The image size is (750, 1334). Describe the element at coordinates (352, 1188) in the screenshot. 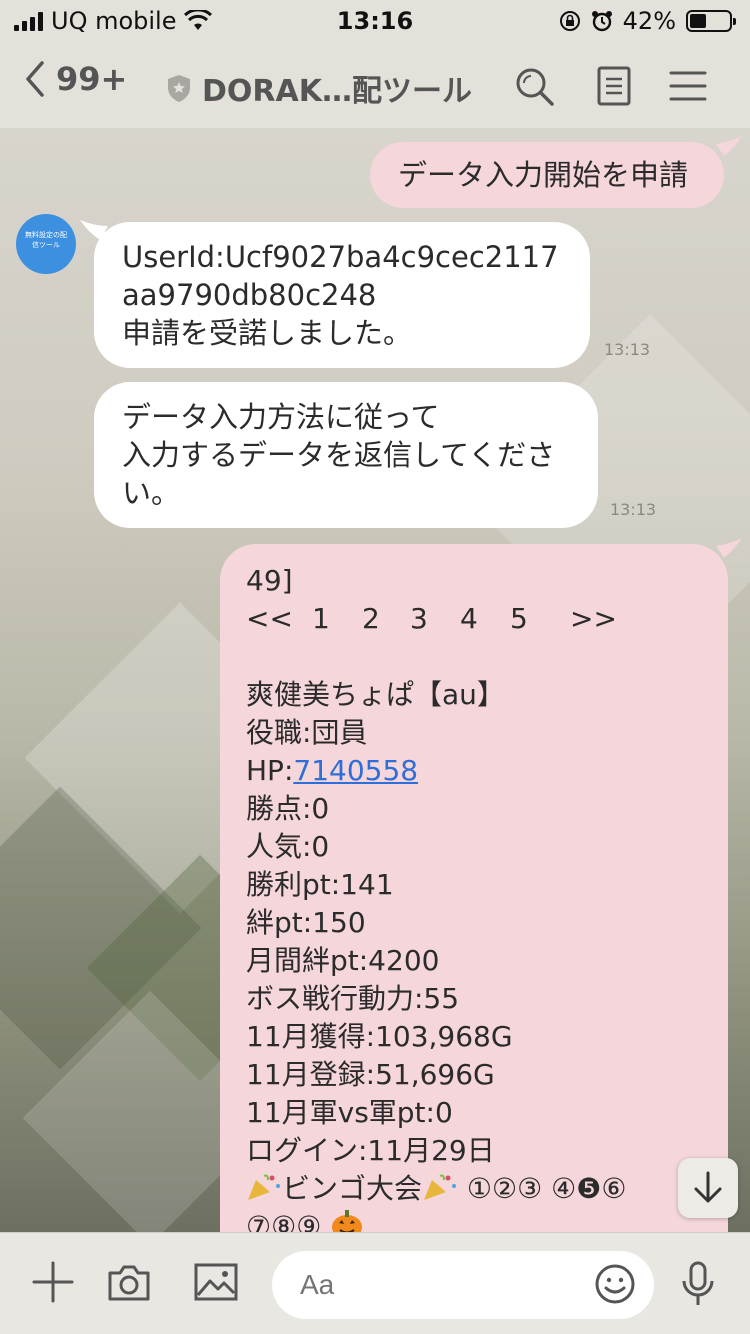

I see `bingo-label: ビンゴ大会` at that location.